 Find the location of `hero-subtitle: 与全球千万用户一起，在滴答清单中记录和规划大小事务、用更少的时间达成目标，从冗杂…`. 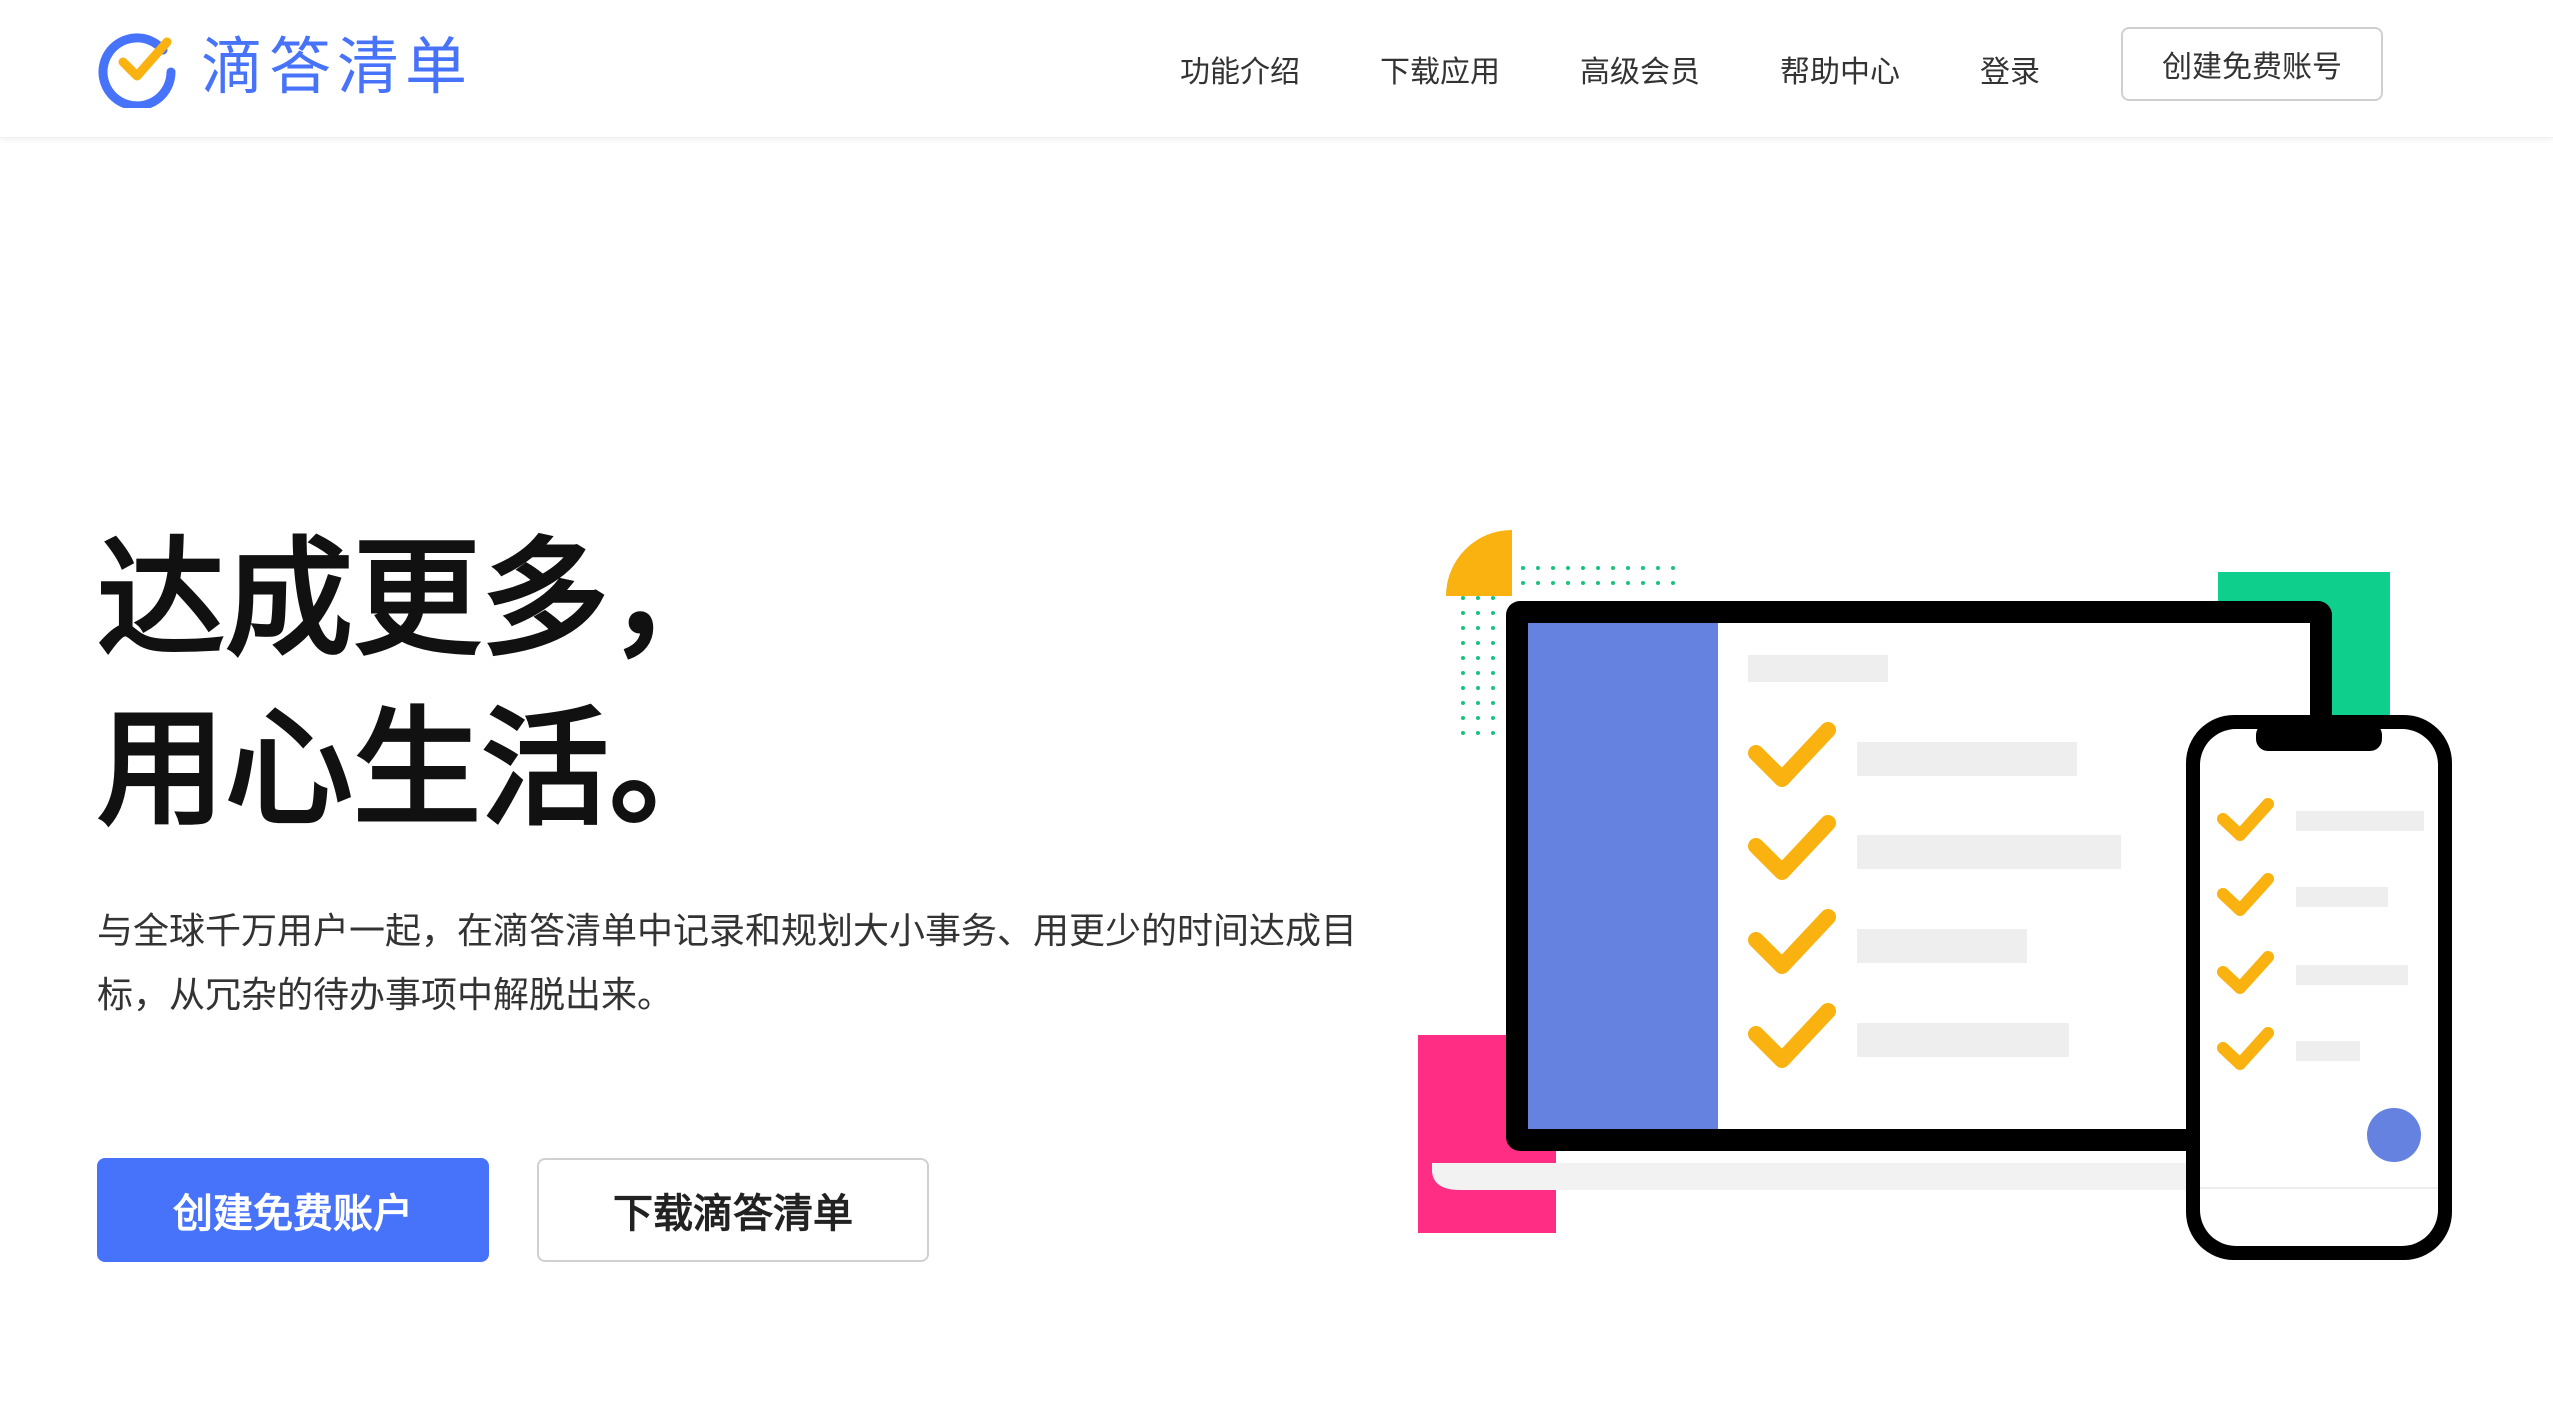

hero-subtitle: 与全球千万用户一起，在滴答清单中记录和规划大小事务、用更少的时间达成目标，从冗杂… is located at coordinates (727, 963).